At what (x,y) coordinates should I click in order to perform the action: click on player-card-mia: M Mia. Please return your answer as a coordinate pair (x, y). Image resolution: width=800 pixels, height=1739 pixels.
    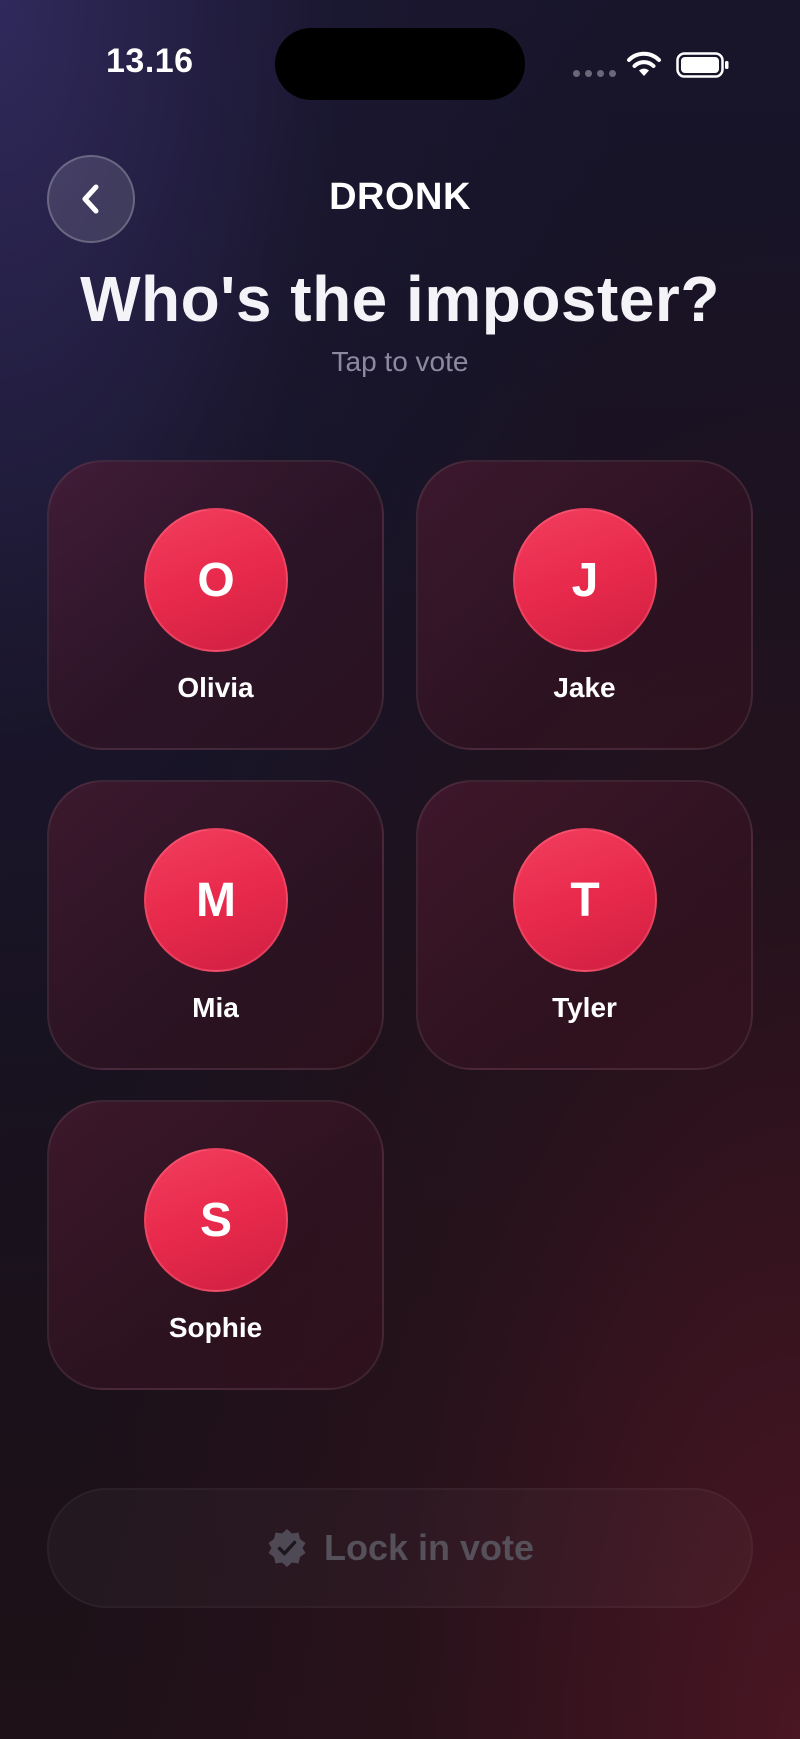
    Looking at the image, I should click on (215, 925).